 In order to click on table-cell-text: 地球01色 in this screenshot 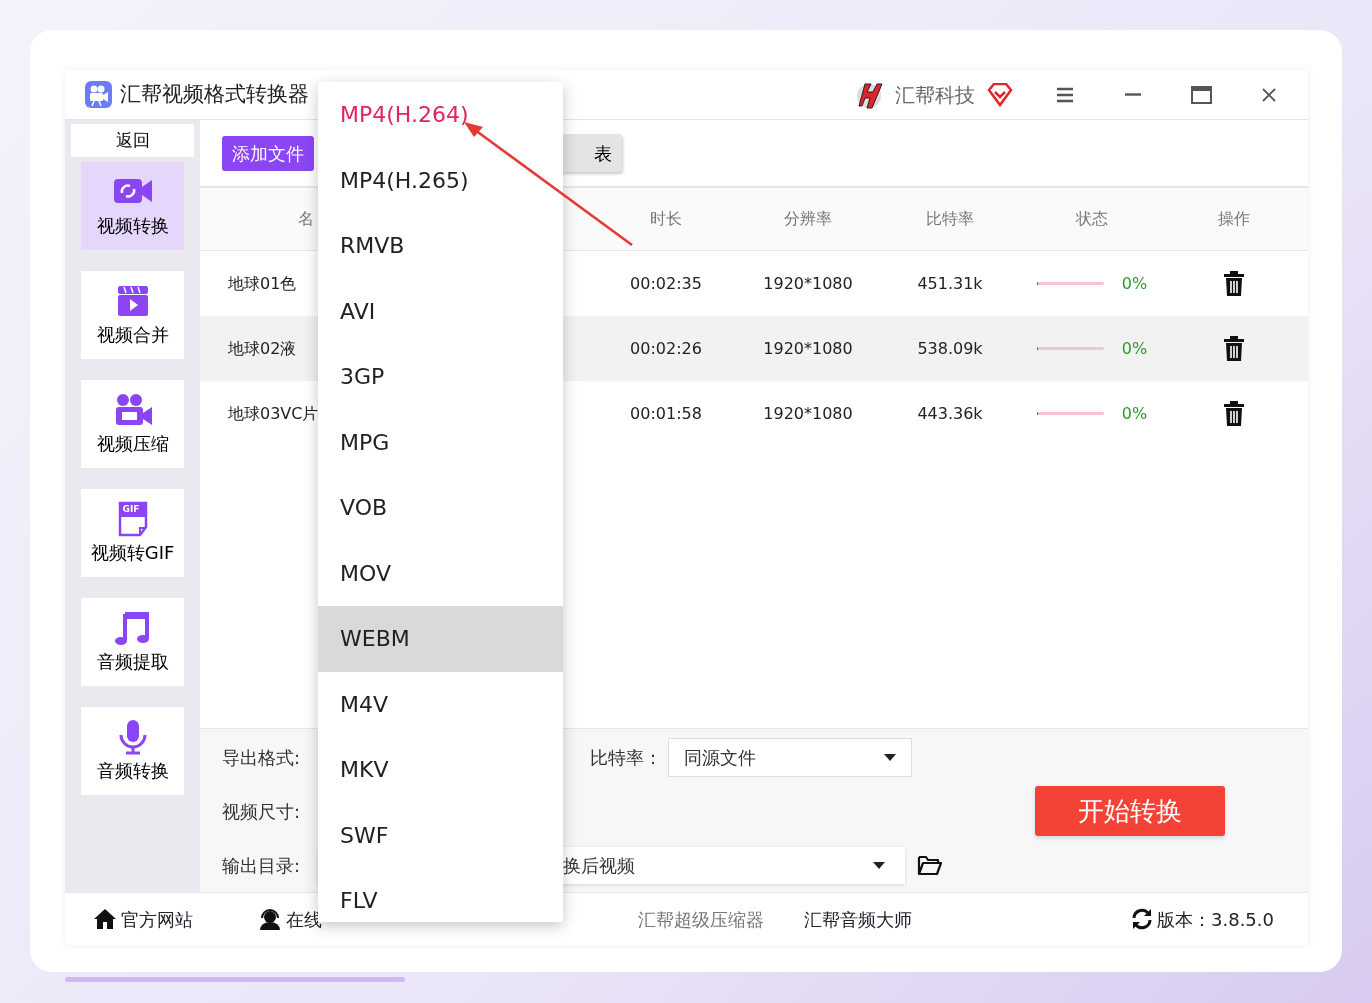, I will do `click(262, 283)`.